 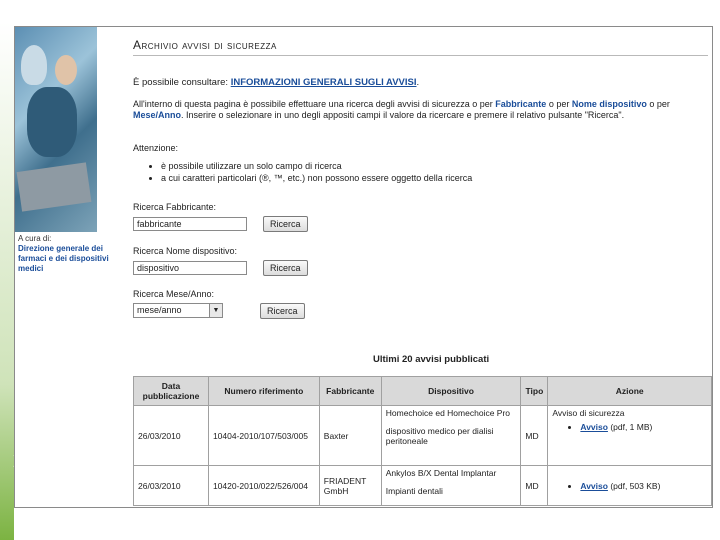 I want to click on manufacturer-search-input: fabbricante, so click(x=190, y=224).